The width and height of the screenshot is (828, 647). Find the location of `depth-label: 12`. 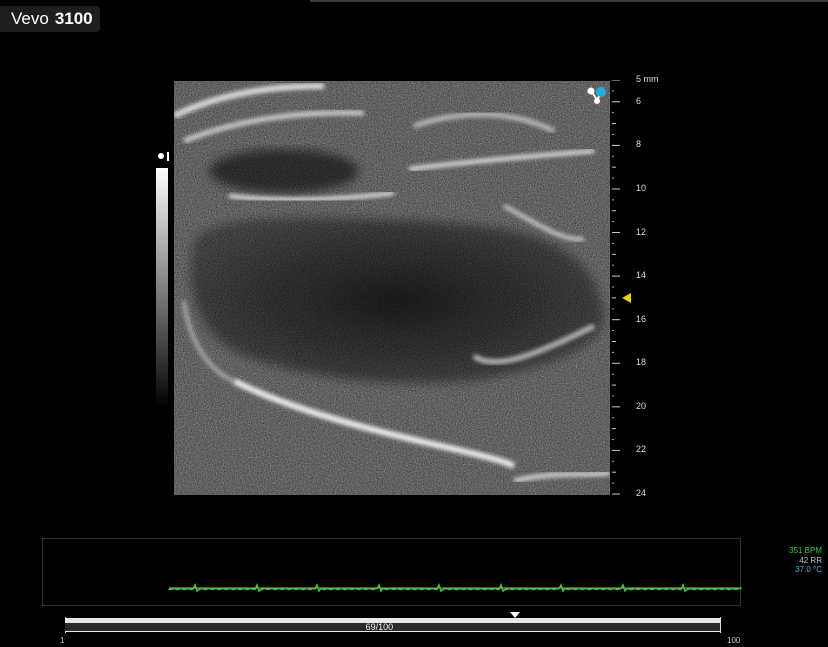

depth-label: 12 is located at coordinates (641, 231).